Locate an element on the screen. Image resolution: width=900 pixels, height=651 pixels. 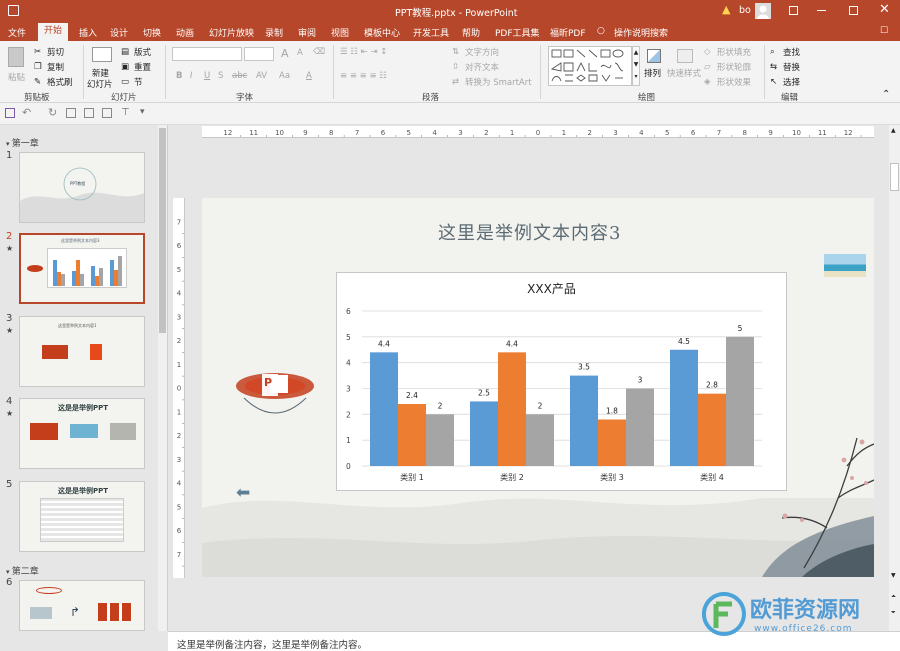
ruler-label: 12 is located at coordinates (848, 133).